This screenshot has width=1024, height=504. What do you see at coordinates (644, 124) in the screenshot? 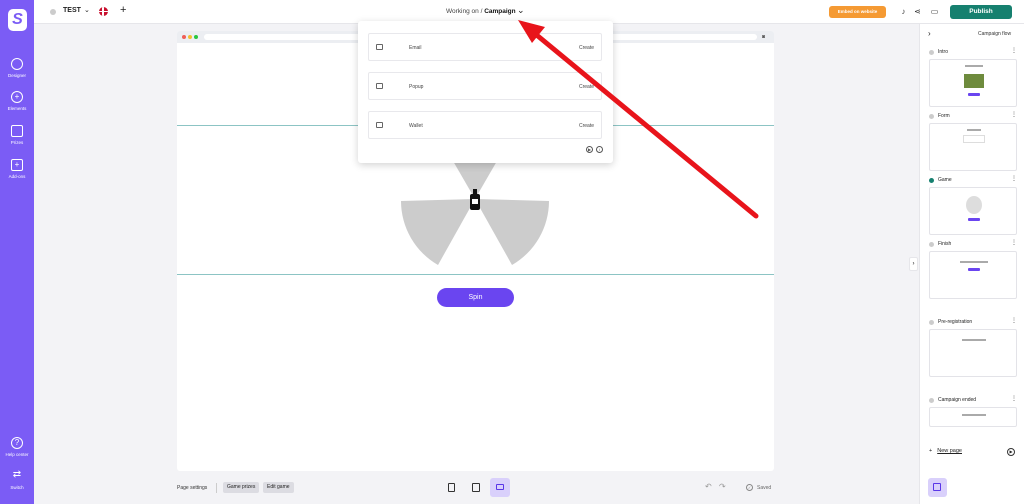
I see `arrow-shaft` at bounding box center [644, 124].